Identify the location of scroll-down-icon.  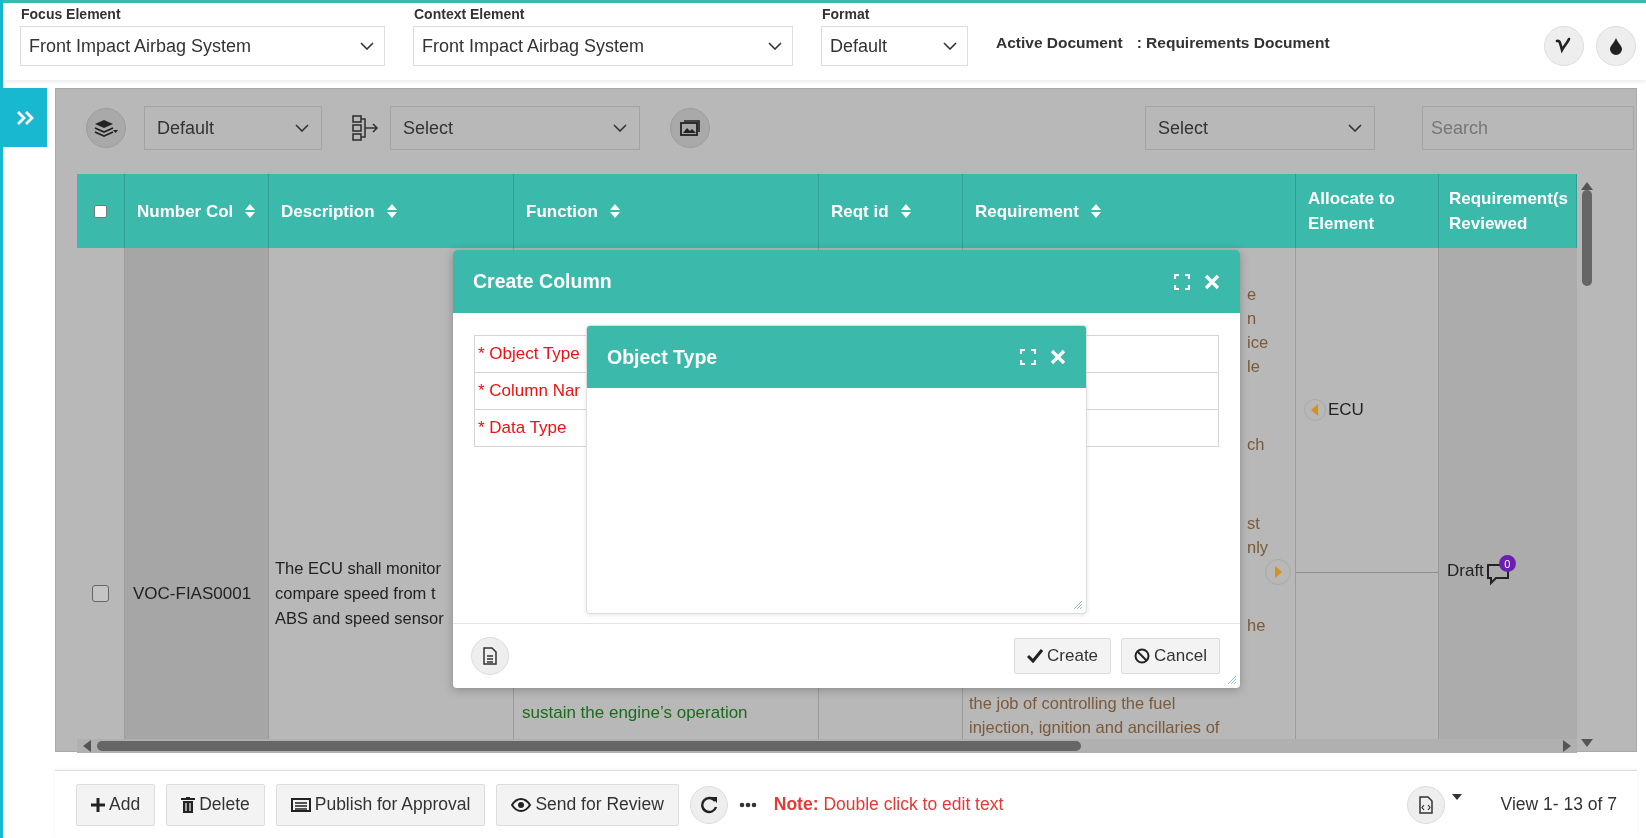
(1586, 743).